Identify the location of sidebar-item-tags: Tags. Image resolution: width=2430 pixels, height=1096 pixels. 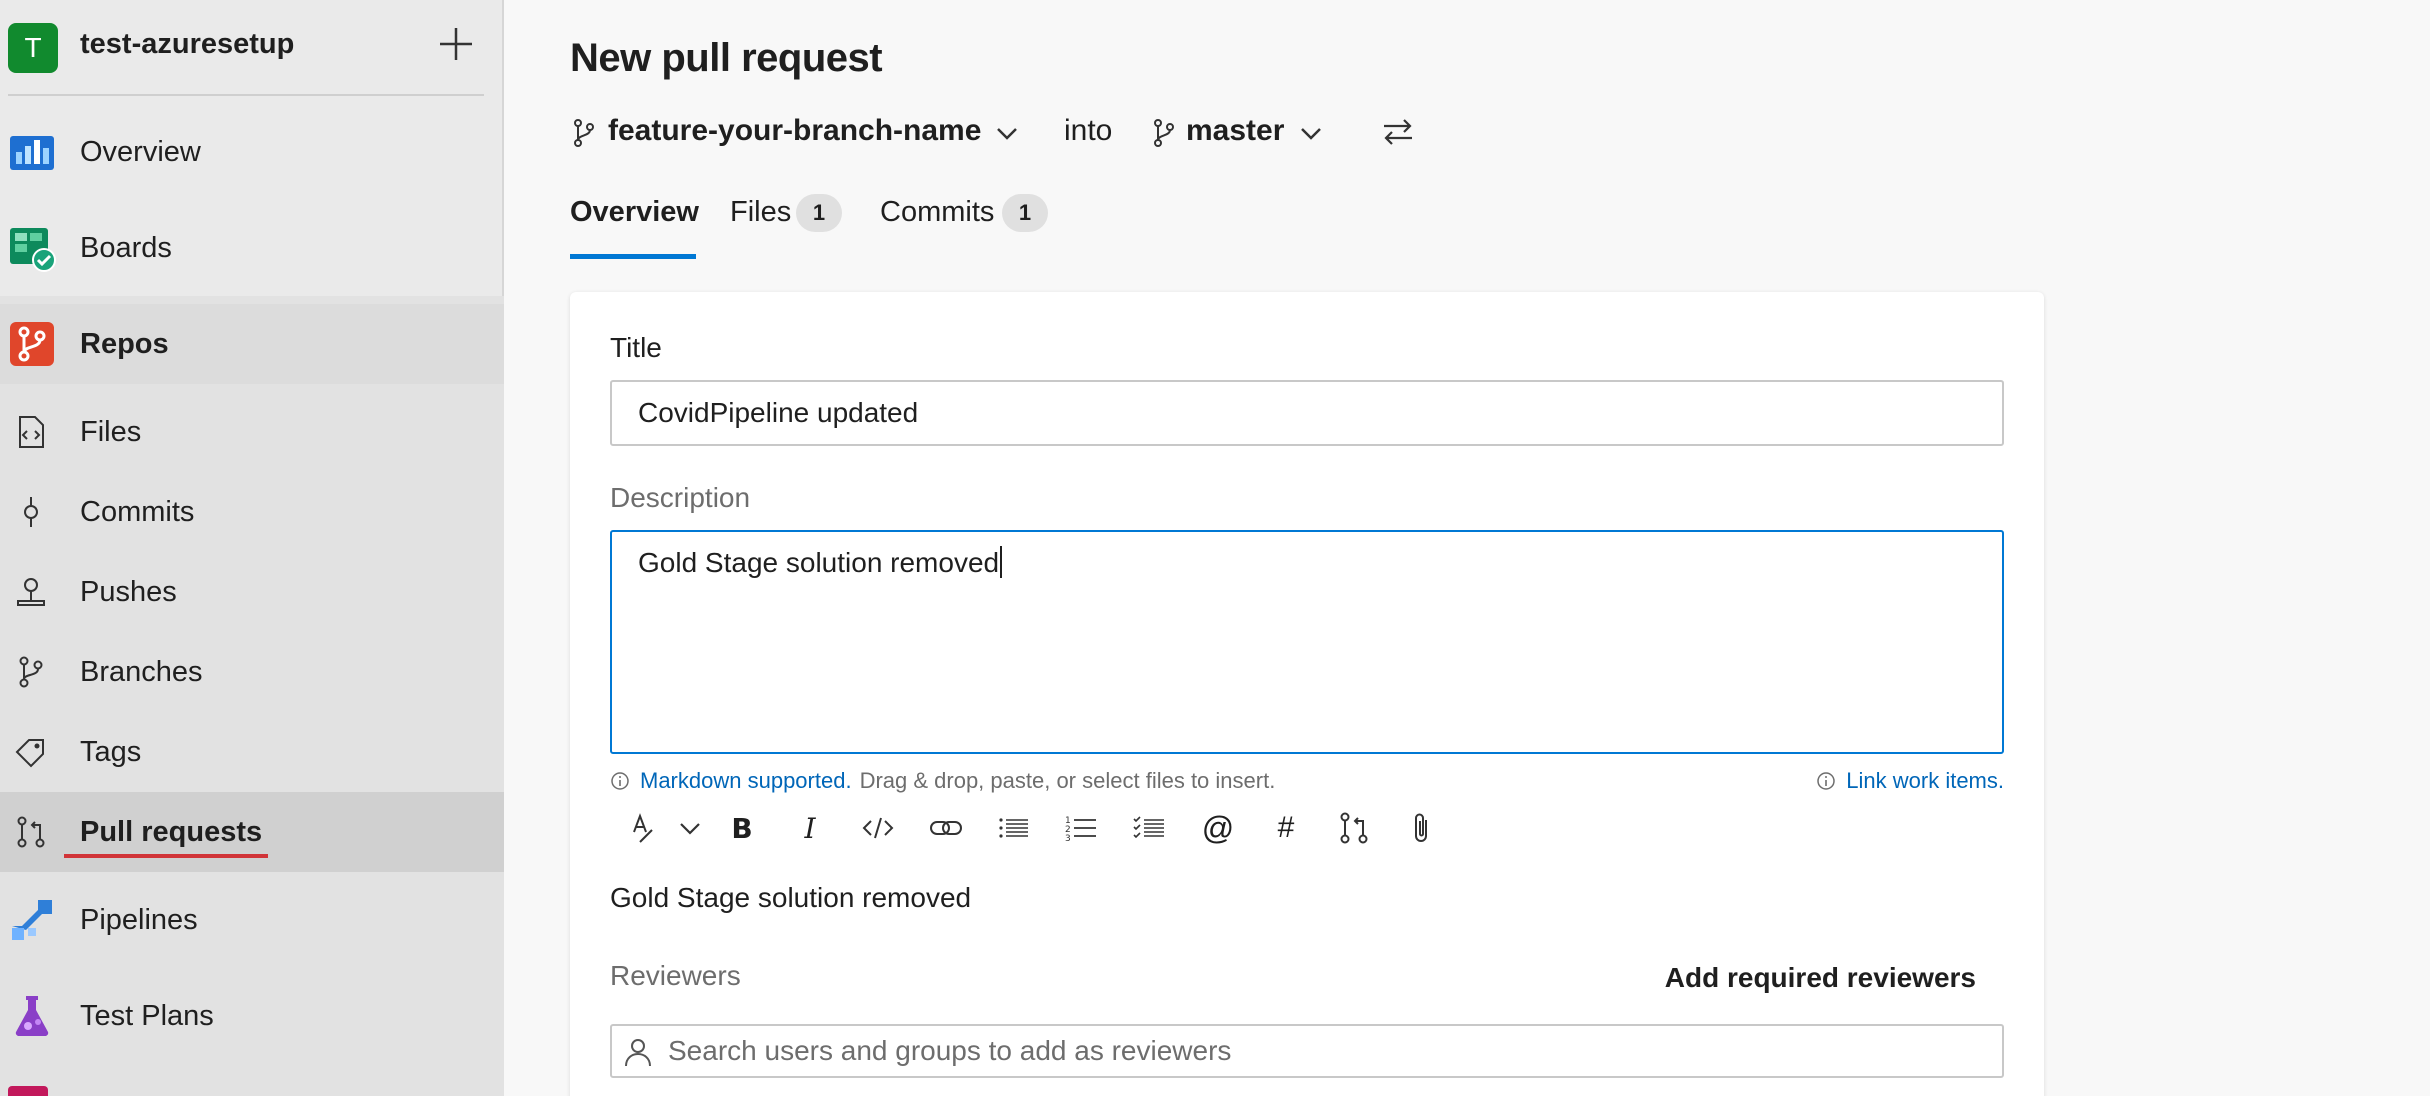
(252, 752).